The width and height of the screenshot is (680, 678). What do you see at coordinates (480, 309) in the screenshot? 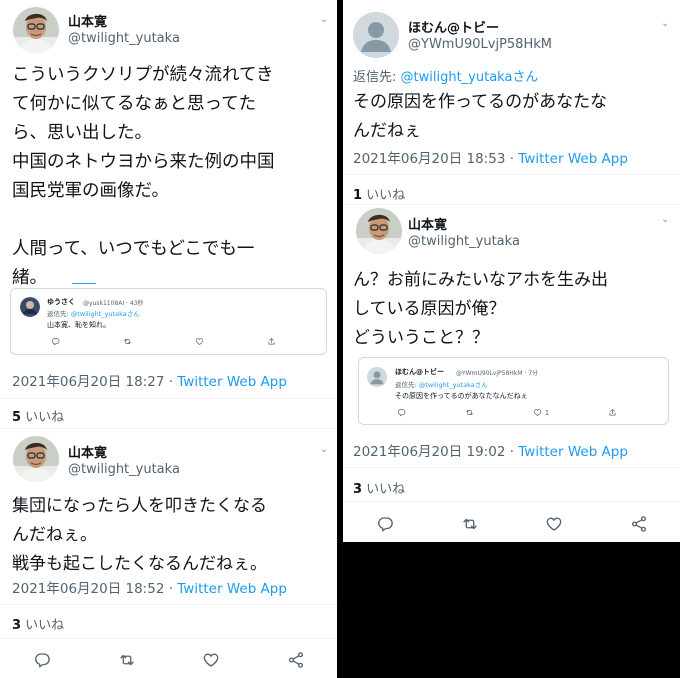
I see `tweet-body: ん？お前にみたいなアホを生み出 している原因が俺？ どういうこと？？` at bounding box center [480, 309].